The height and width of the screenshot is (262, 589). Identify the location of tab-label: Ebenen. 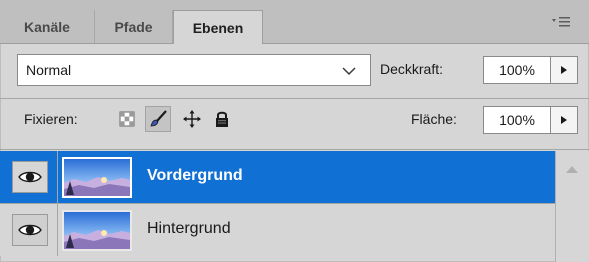
(218, 27).